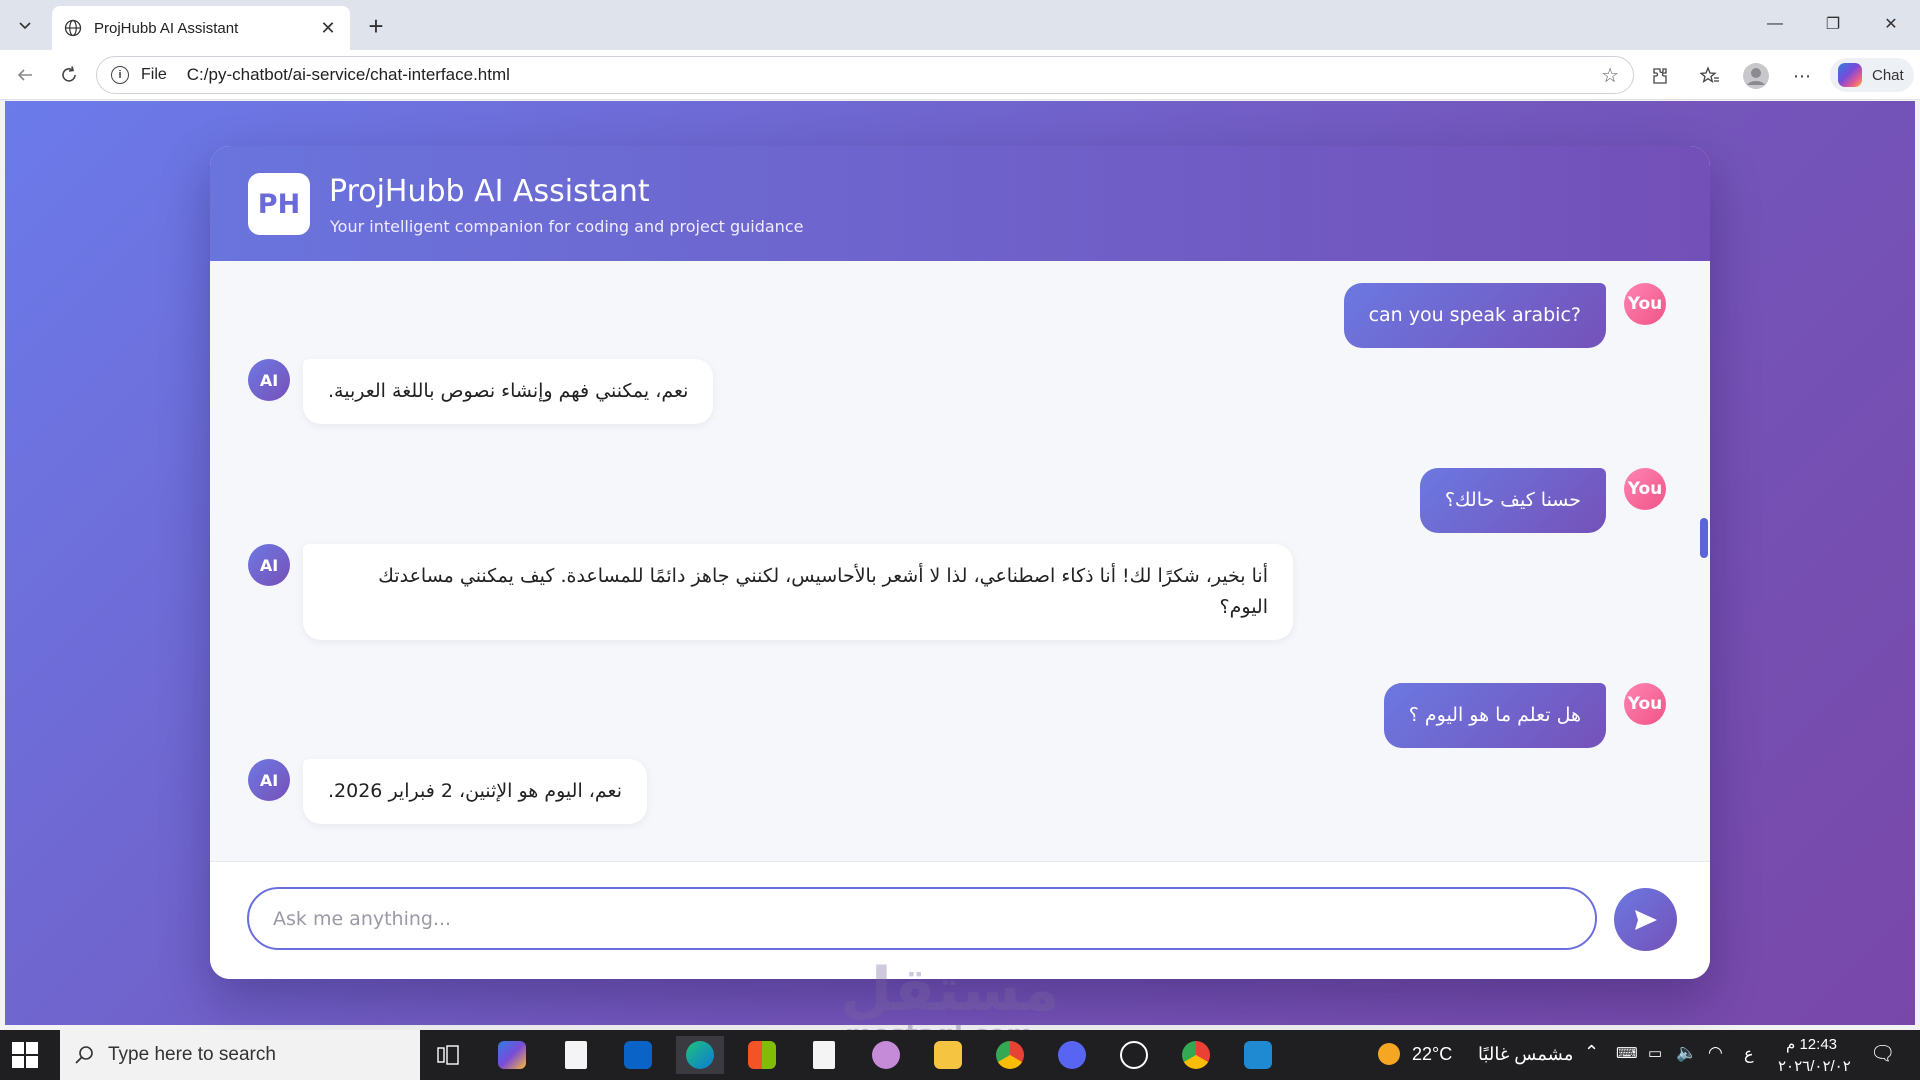 The image size is (1920, 1080). Describe the element at coordinates (1850, 75) in the screenshot. I see `copilot-icon` at that location.